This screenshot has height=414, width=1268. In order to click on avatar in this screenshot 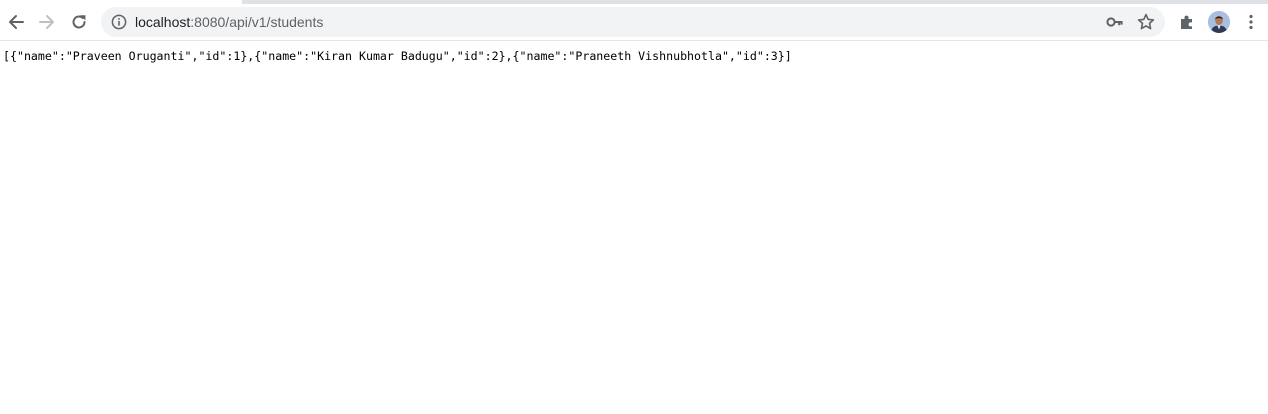, I will do `click(1219, 22)`.